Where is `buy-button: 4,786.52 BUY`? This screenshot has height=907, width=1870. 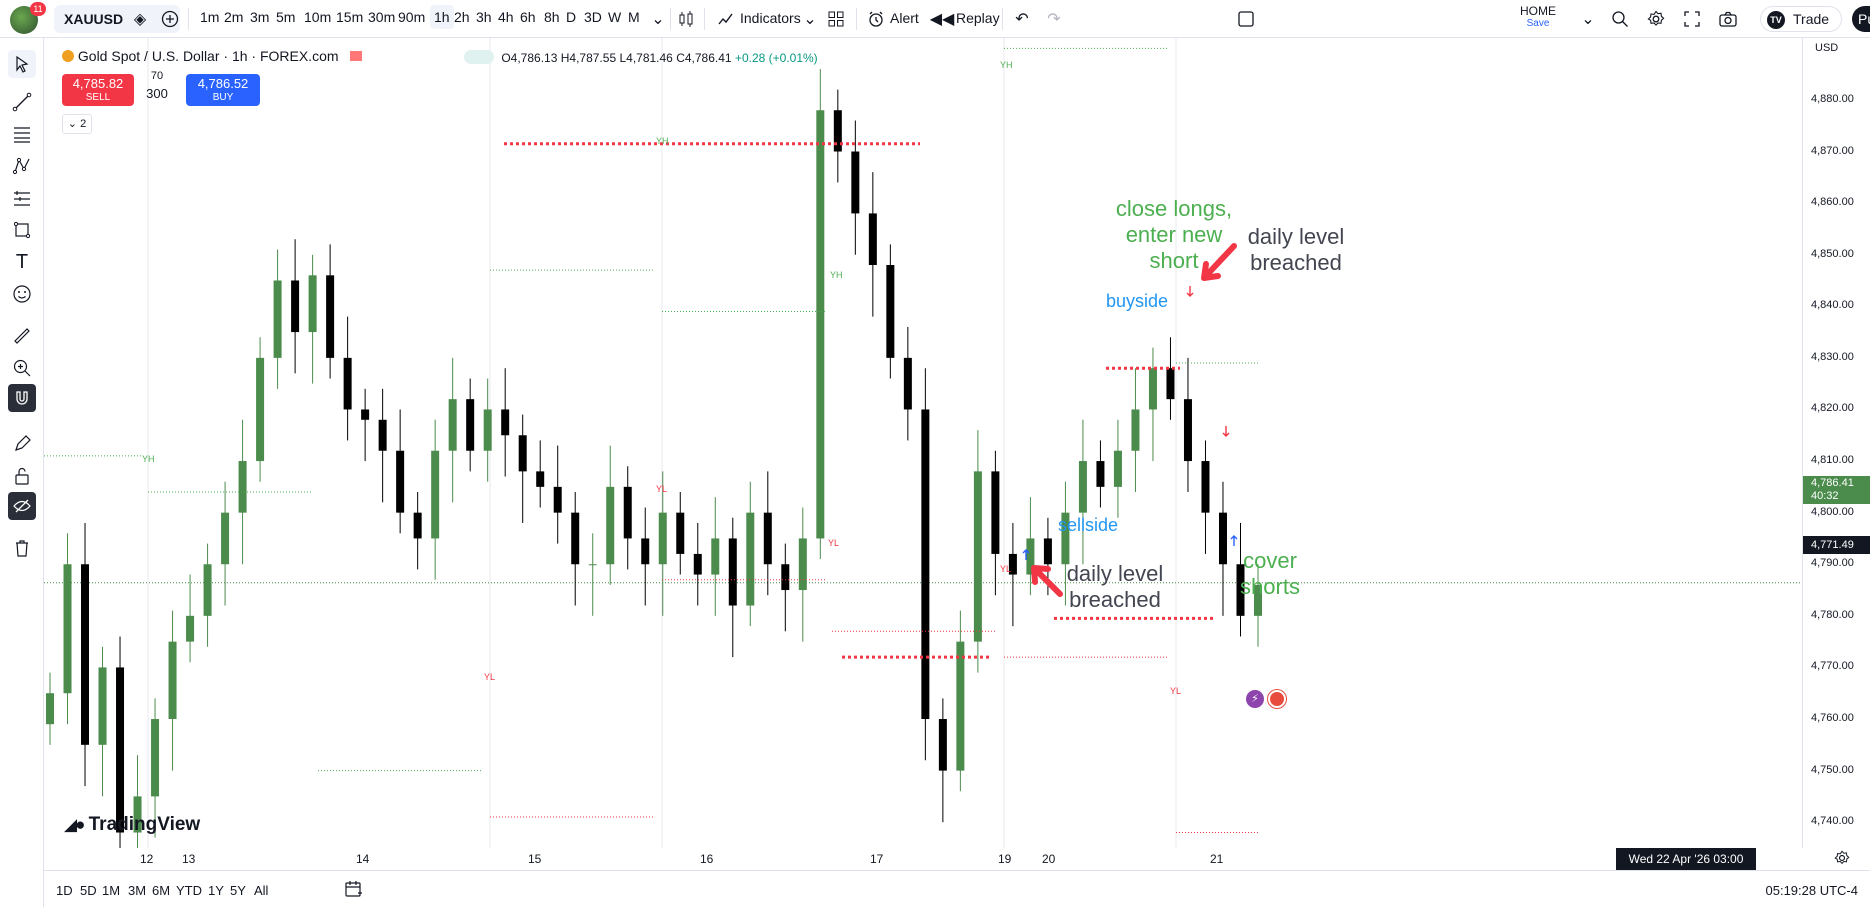
buy-button: 4,786.52 BUY is located at coordinates (223, 90).